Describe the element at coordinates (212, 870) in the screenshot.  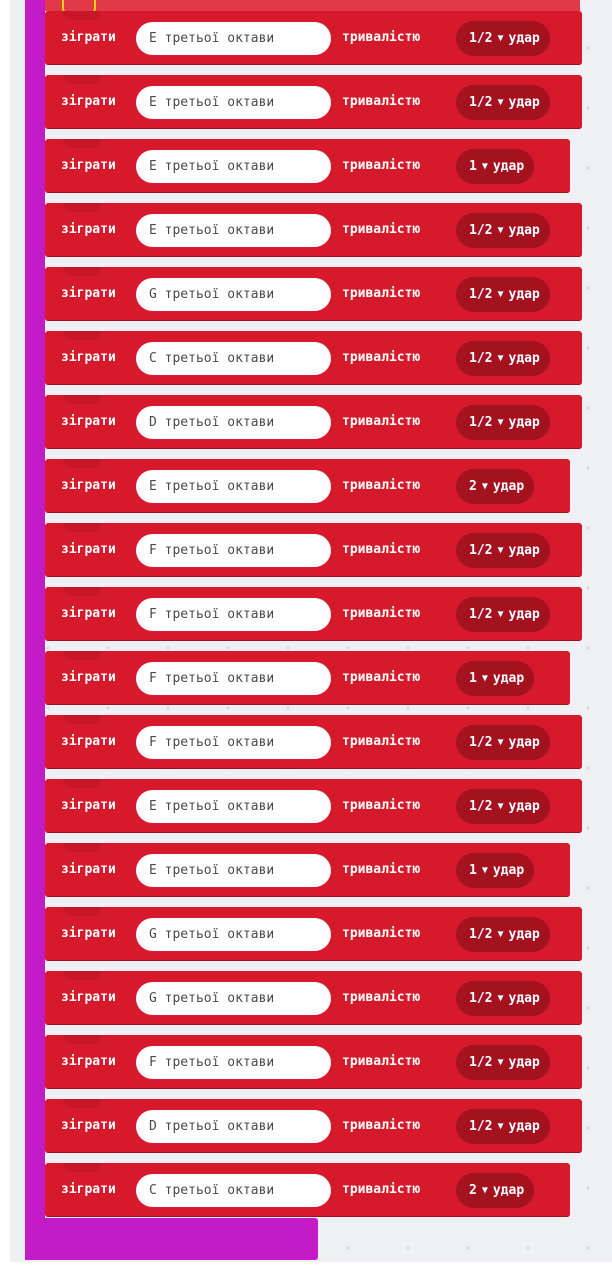
I see `note-value: E третьої октави` at that location.